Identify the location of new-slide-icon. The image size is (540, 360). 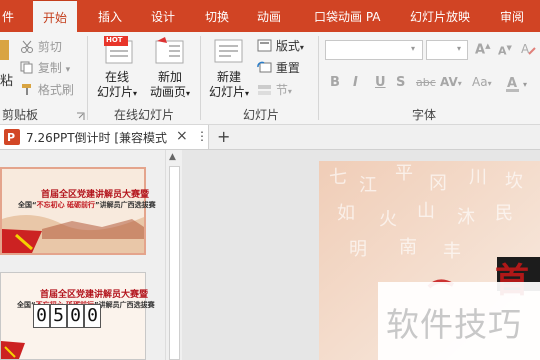
(229, 53).